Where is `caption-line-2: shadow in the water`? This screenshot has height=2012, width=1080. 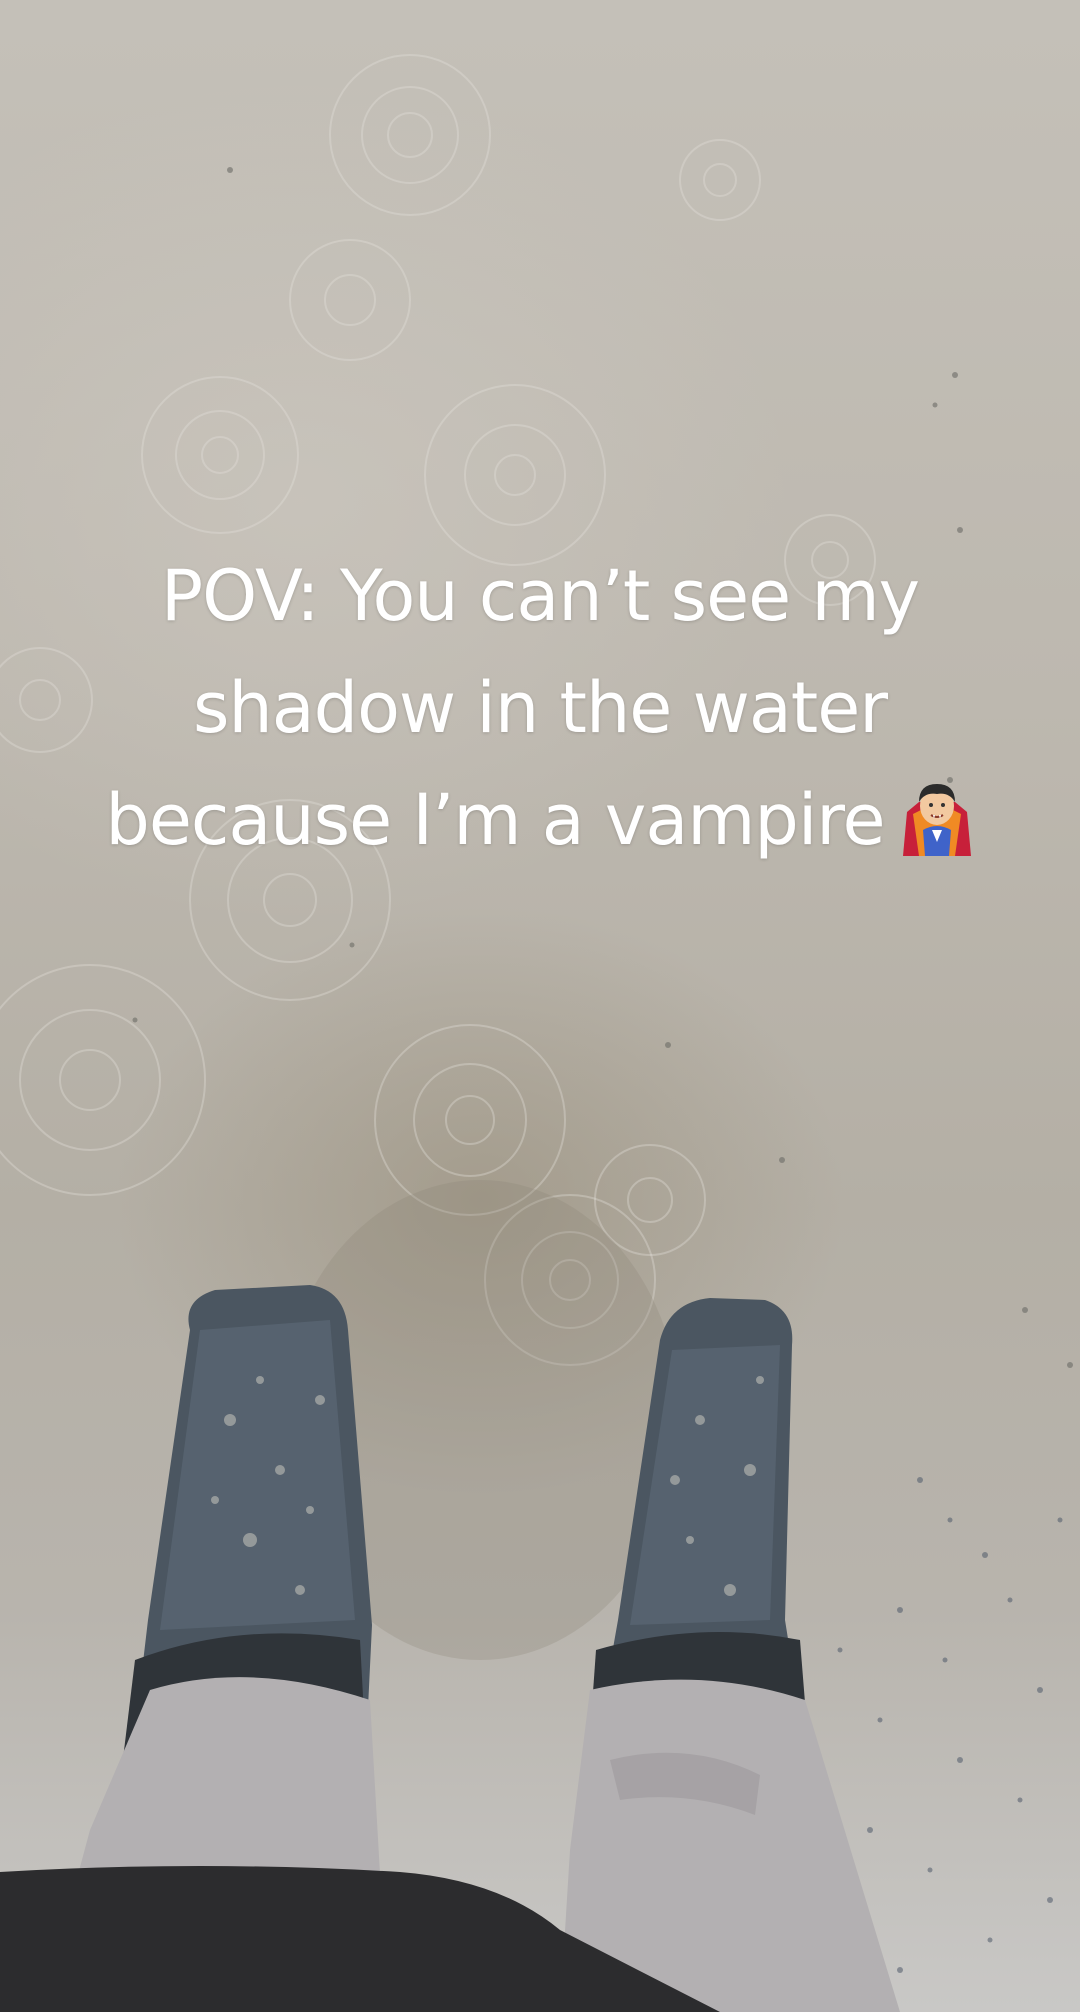
caption-line-2: shadow in the water is located at coordinates (540, 708).